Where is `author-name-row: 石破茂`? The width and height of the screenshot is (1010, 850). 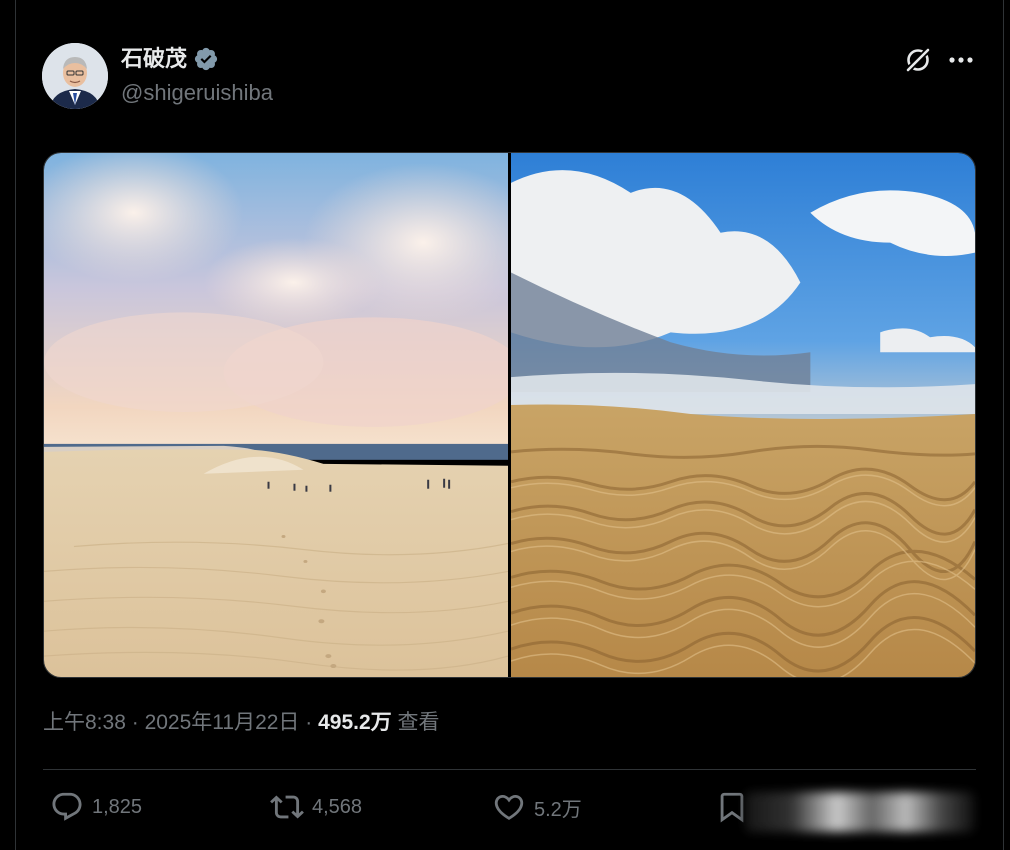
author-name-row: 石破茂 is located at coordinates (170, 59).